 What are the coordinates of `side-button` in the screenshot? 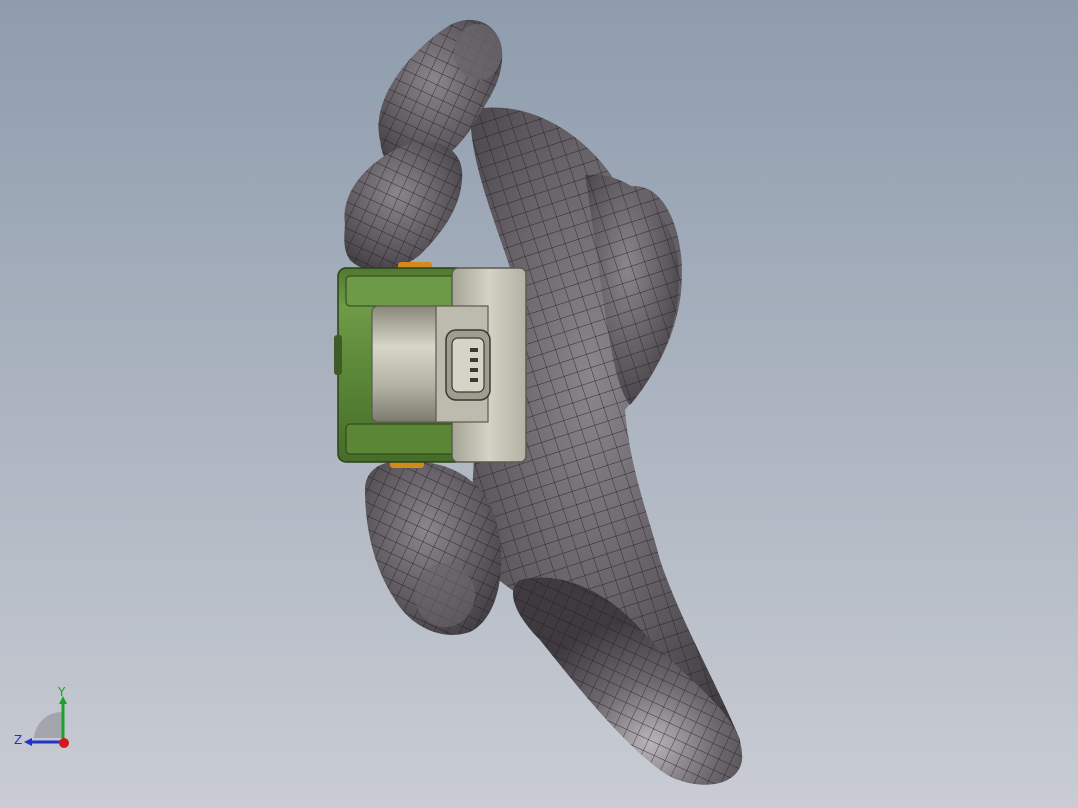 It's located at (338, 355).